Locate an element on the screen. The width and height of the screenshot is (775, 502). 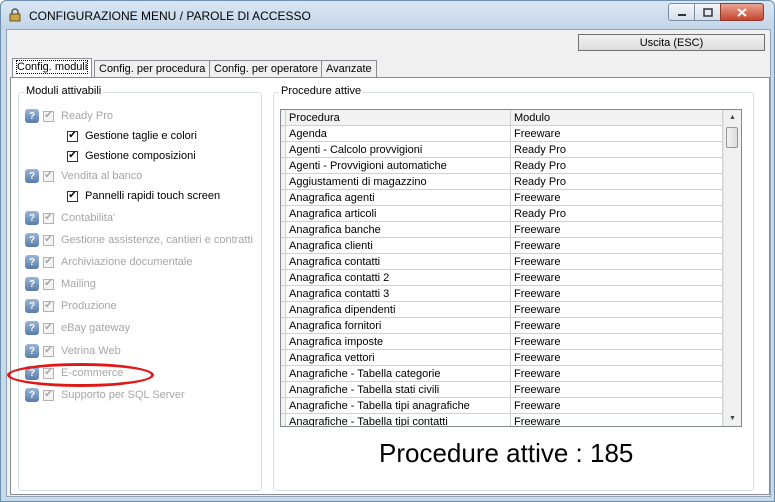
table-row: Anagrafica contatti Freeware is located at coordinates (502, 261).